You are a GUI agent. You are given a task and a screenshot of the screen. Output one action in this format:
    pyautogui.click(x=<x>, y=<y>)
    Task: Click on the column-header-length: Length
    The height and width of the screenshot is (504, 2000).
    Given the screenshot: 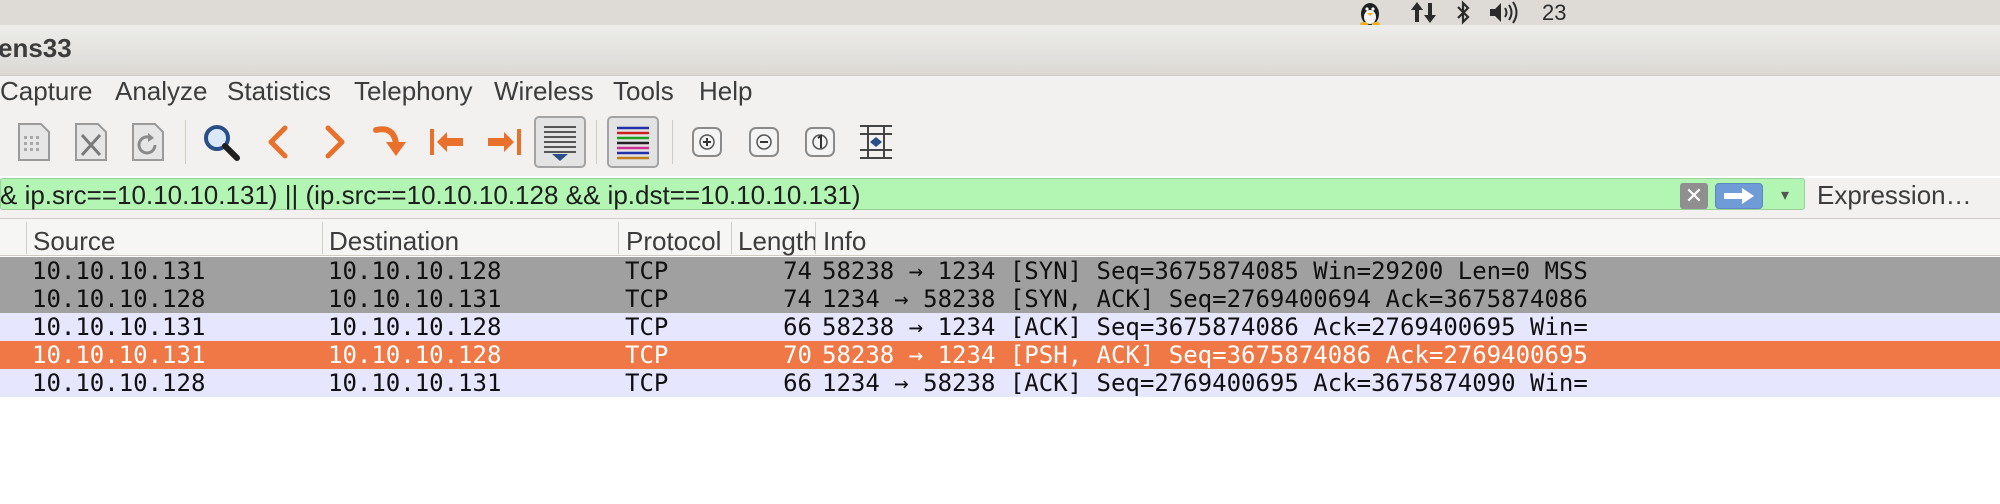 What is the action you would take?
    pyautogui.click(x=778, y=241)
    